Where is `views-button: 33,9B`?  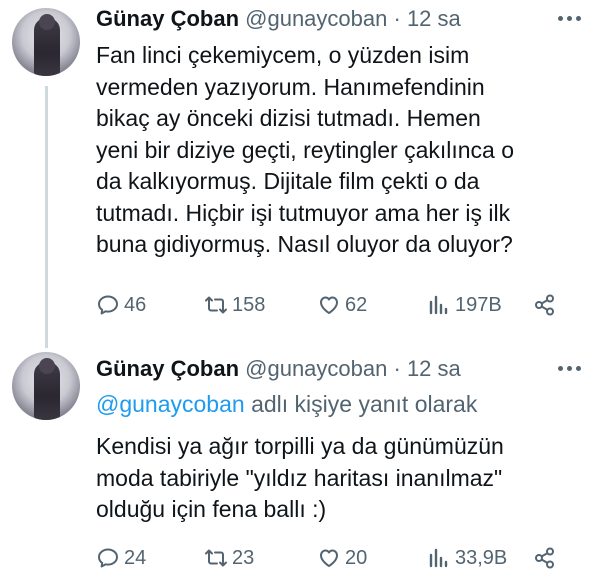
views-button: 33,9B is located at coordinates (467, 558).